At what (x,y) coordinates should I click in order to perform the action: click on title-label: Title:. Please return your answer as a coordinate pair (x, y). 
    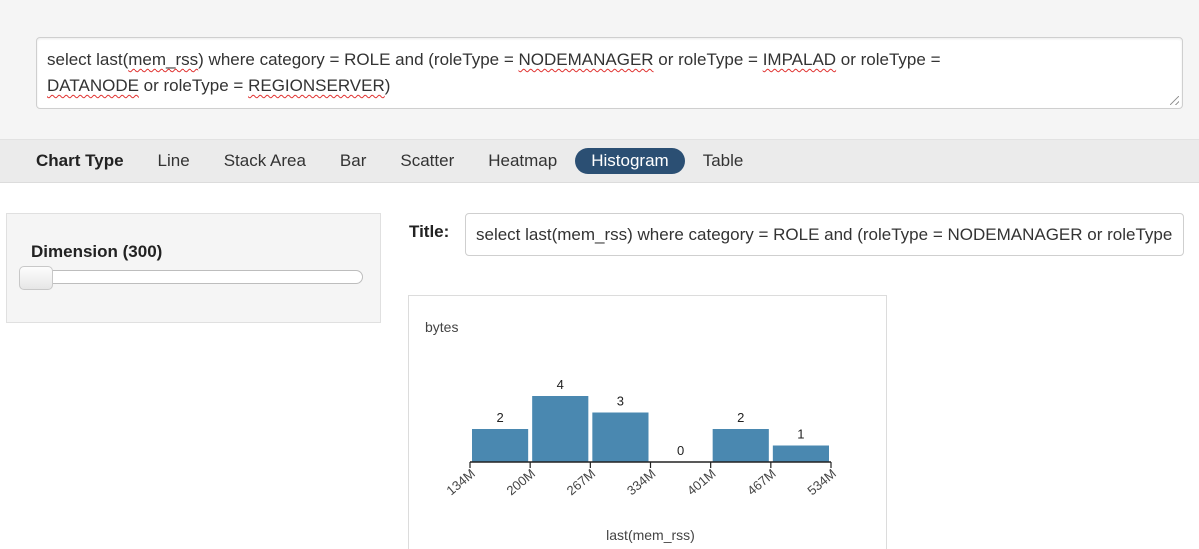
    Looking at the image, I should click on (429, 231).